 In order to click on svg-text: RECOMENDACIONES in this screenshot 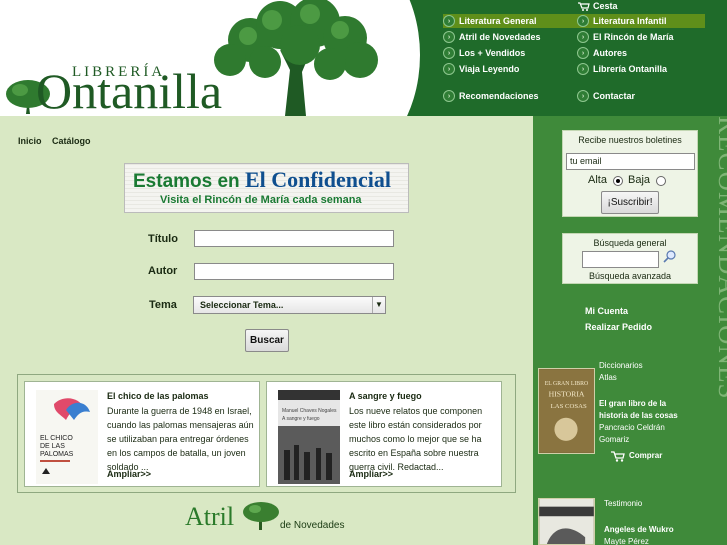, I will do `click(720, 258)`.